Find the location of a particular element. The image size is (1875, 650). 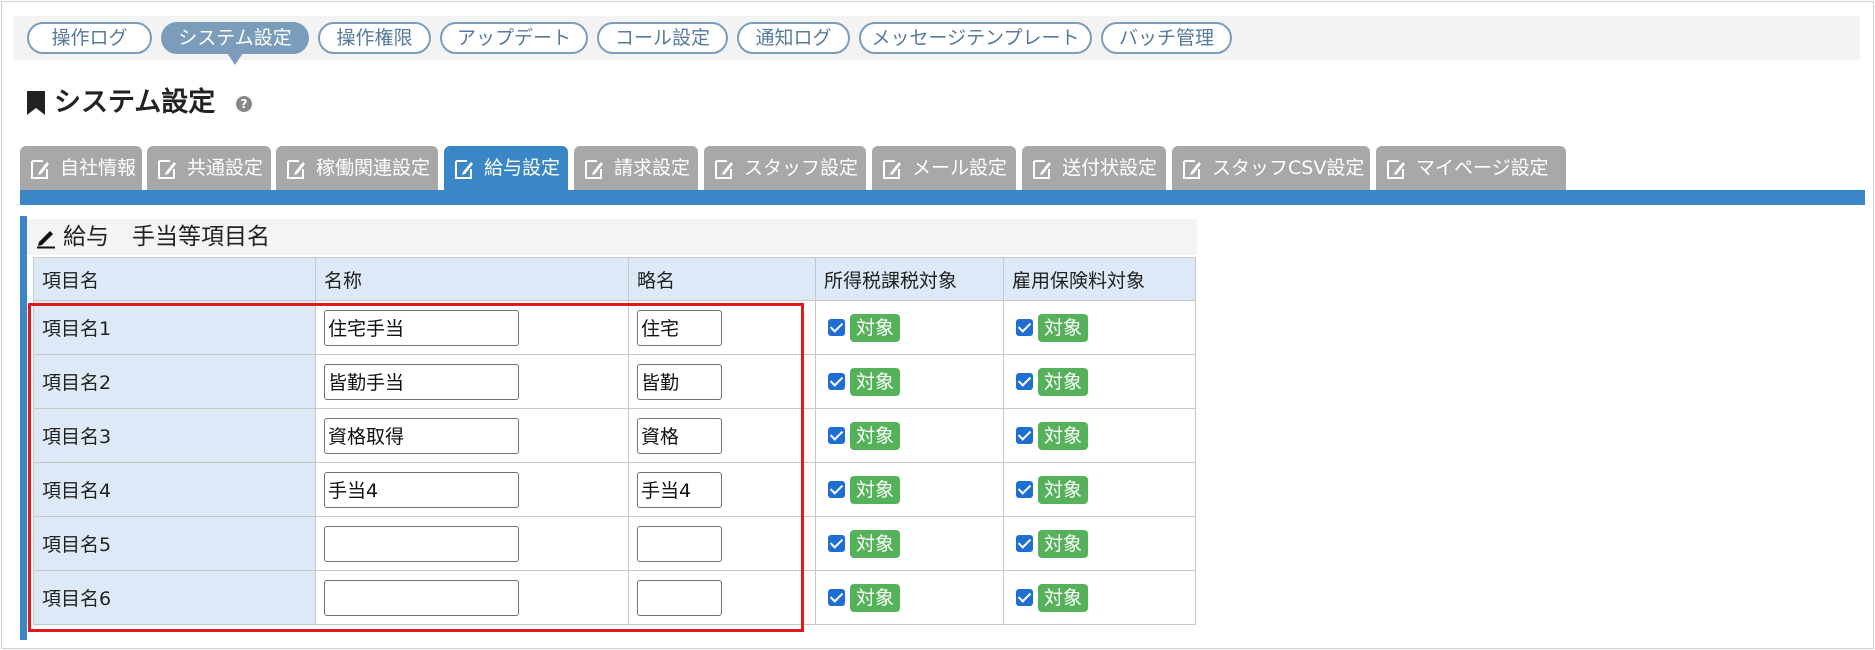

tab-salary-settings: 給与設定 is located at coordinates (506, 168).